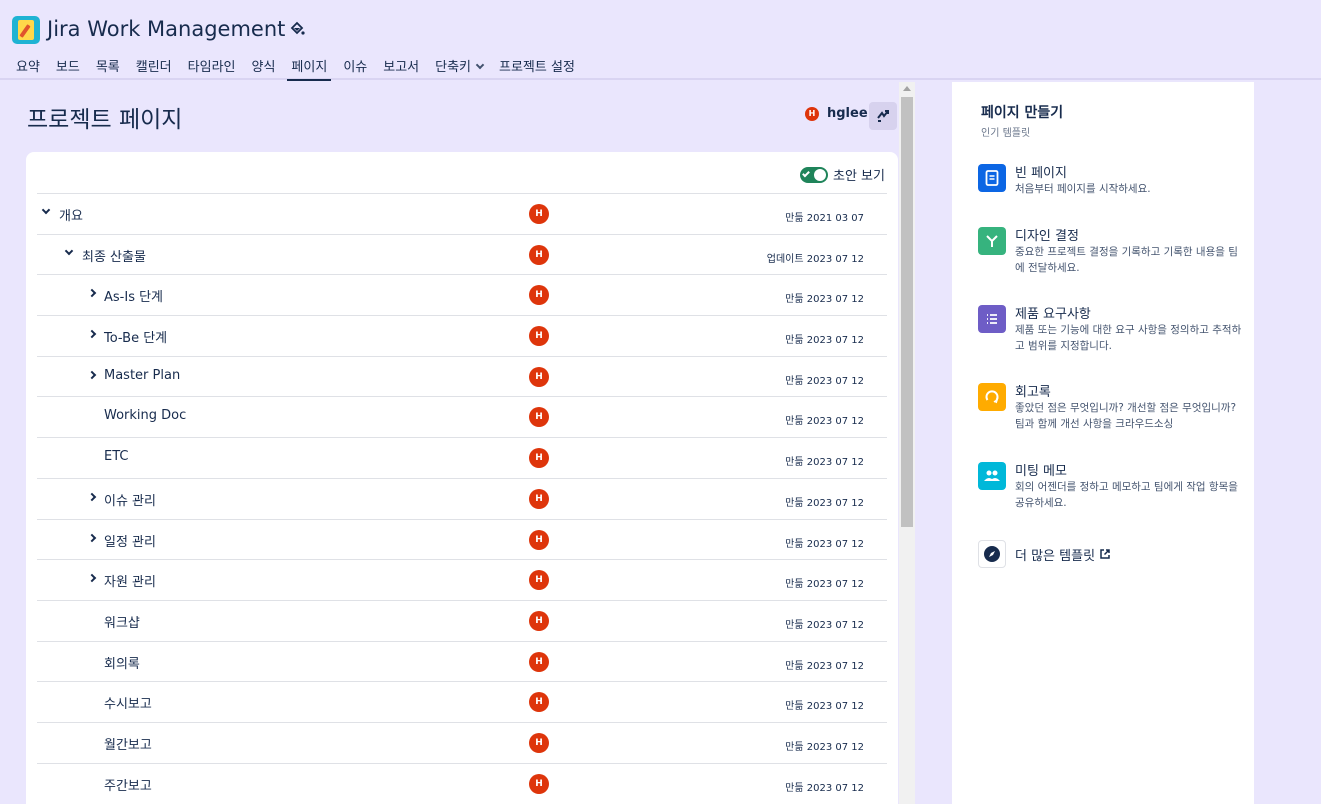  What do you see at coordinates (459, 66) in the screenshot?
I see `nav-tab-9: 단축키` at bounding box center [459, 66].